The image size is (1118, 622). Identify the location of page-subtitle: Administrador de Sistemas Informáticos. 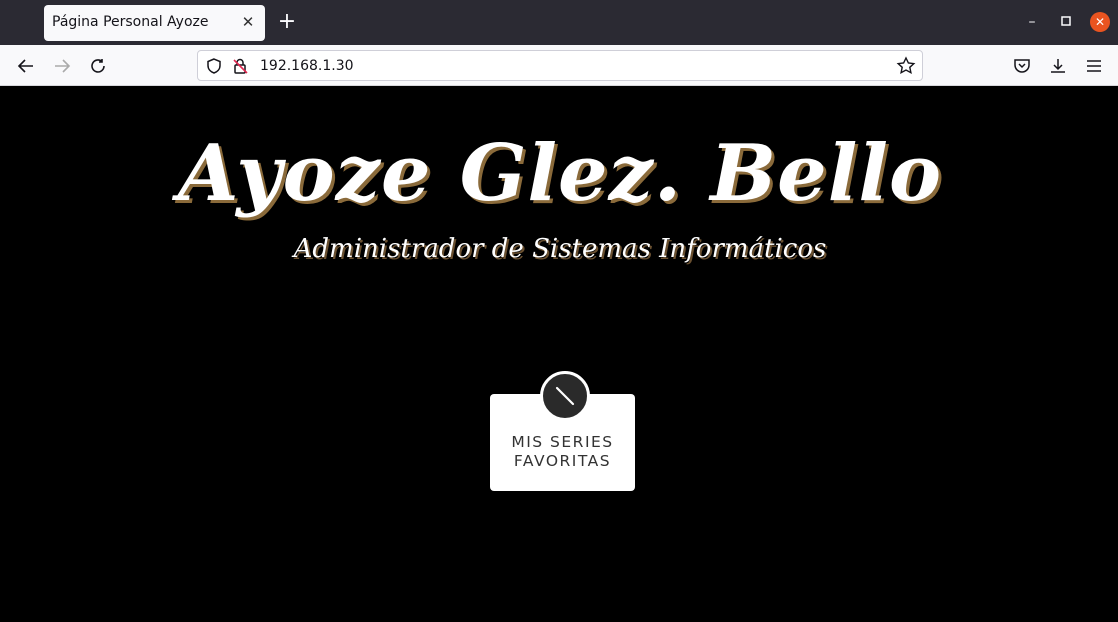
(560, 249).